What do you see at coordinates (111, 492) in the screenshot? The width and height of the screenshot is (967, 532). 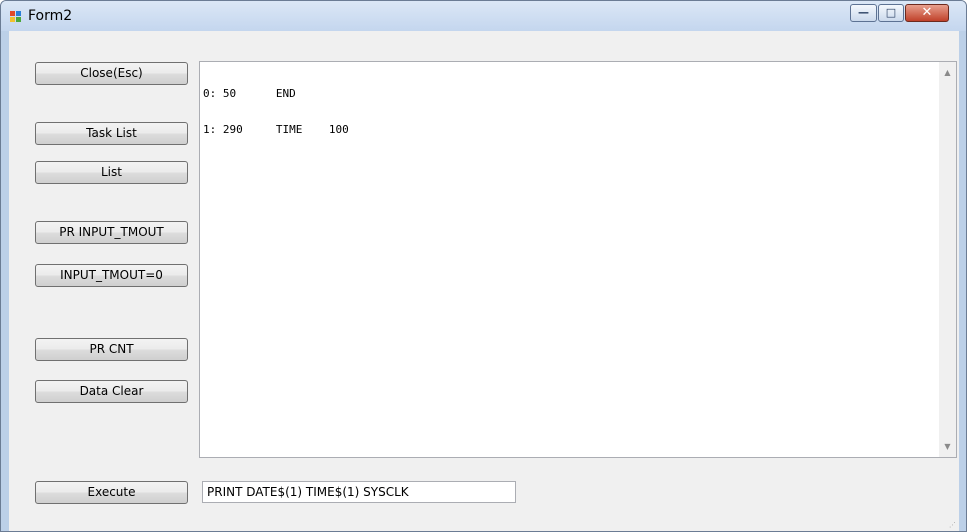 I see `execute-button: Execute` at bounding box center [111, 492].